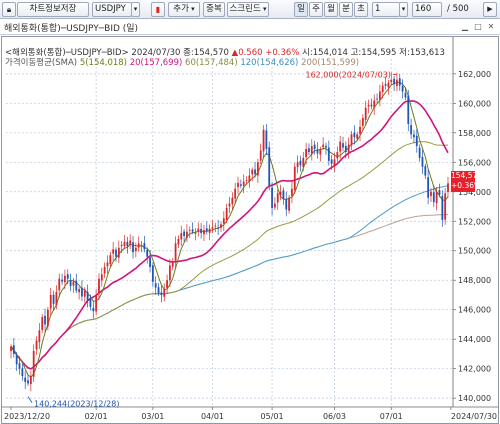  Describe the element at coordinates (427, 9) in the screenshot. I see `count-input: 160` at that location.